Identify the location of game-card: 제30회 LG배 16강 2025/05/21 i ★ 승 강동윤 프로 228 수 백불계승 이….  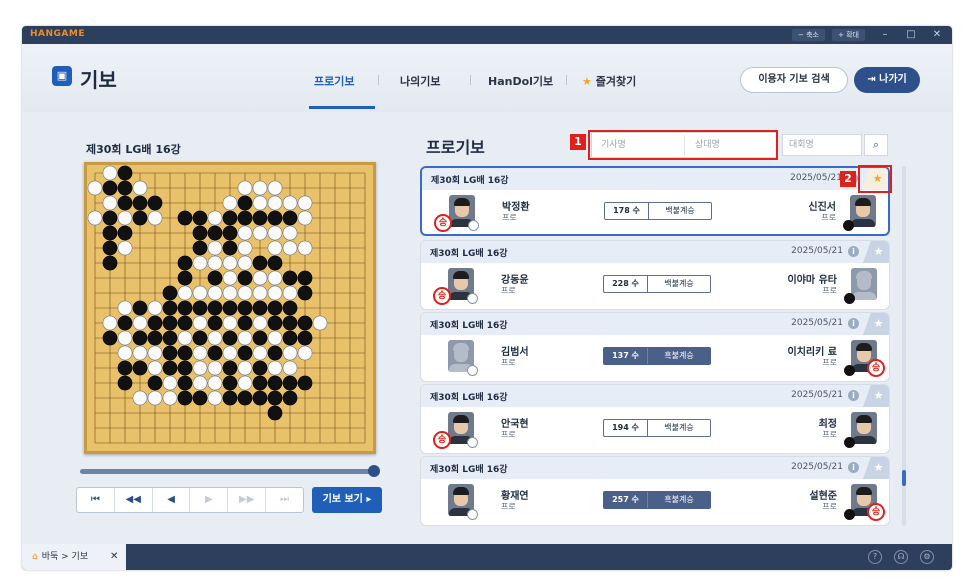
(655, 275).